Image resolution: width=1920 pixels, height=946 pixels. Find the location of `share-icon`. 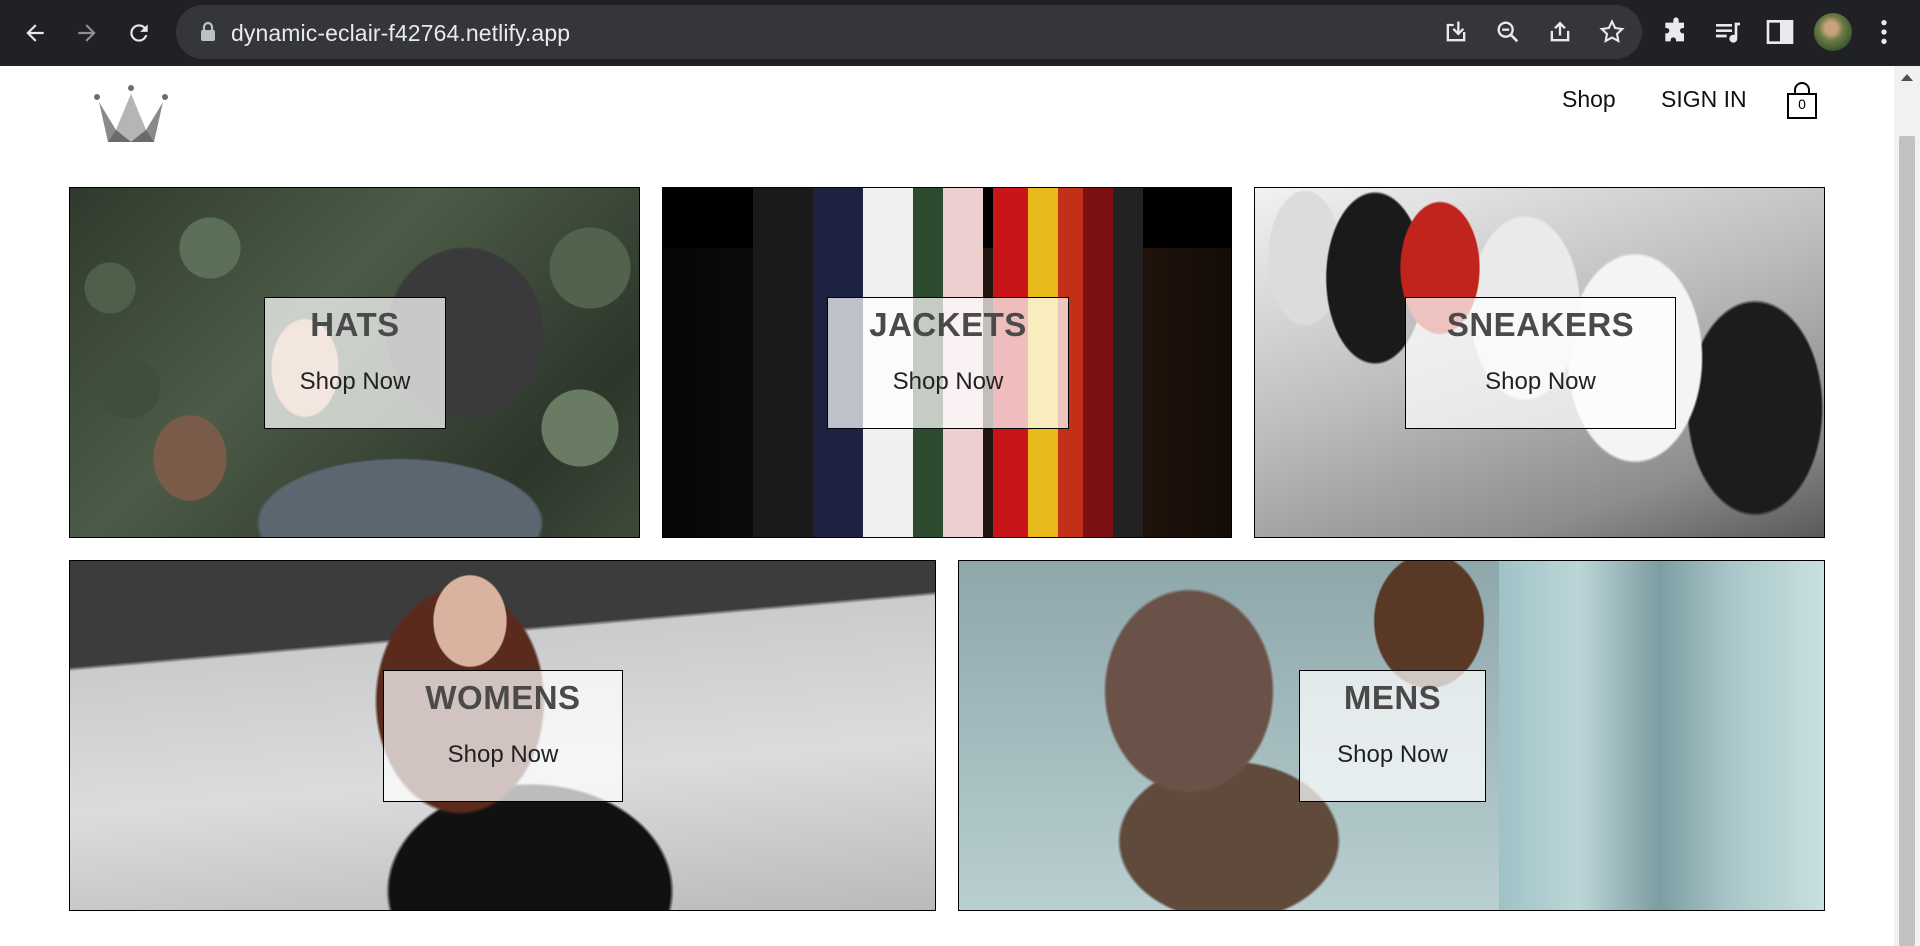

share-icon is located at coordinates (1560, 32).